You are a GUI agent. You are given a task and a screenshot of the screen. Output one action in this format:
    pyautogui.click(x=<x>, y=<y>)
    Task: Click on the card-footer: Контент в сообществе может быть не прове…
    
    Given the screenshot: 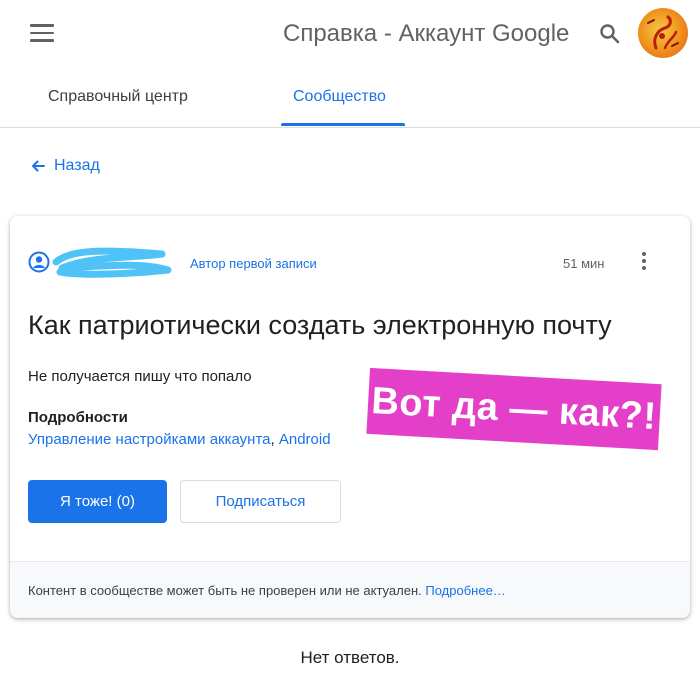 What is the action you would take?
    pyautogui.click(x=350, y=589)
    